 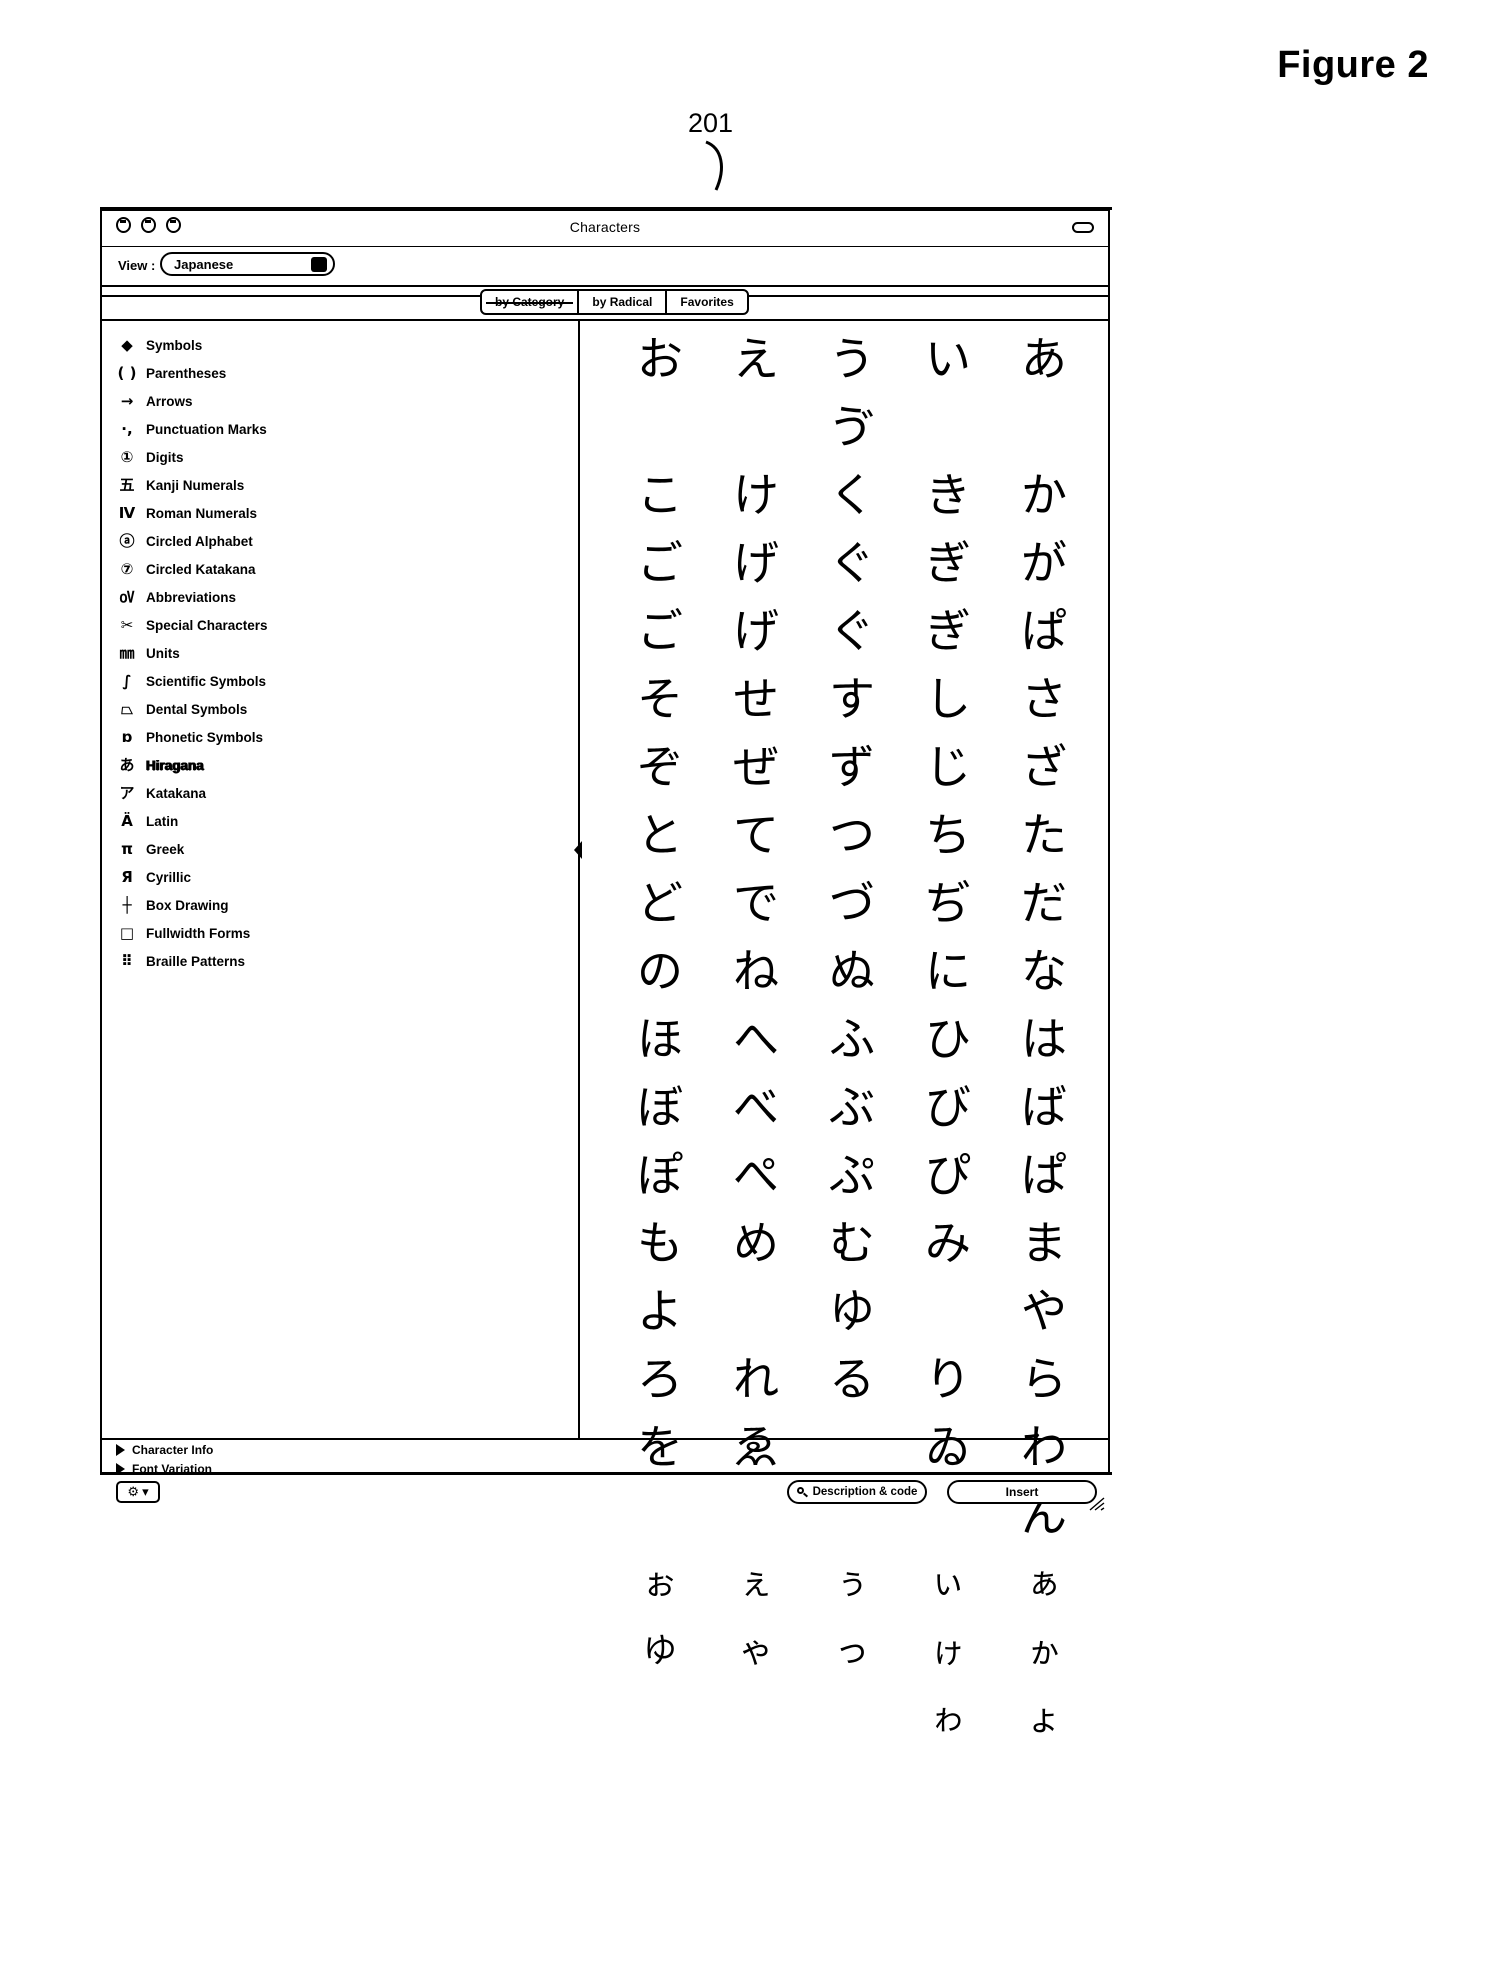 I want to click on character-cell: け, so click(x=756, y=495).